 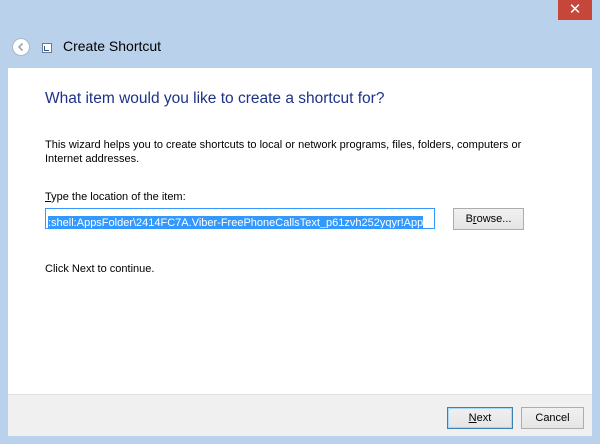 I want to click on next-label-mnemonic: N, so click(x=472, y=418).